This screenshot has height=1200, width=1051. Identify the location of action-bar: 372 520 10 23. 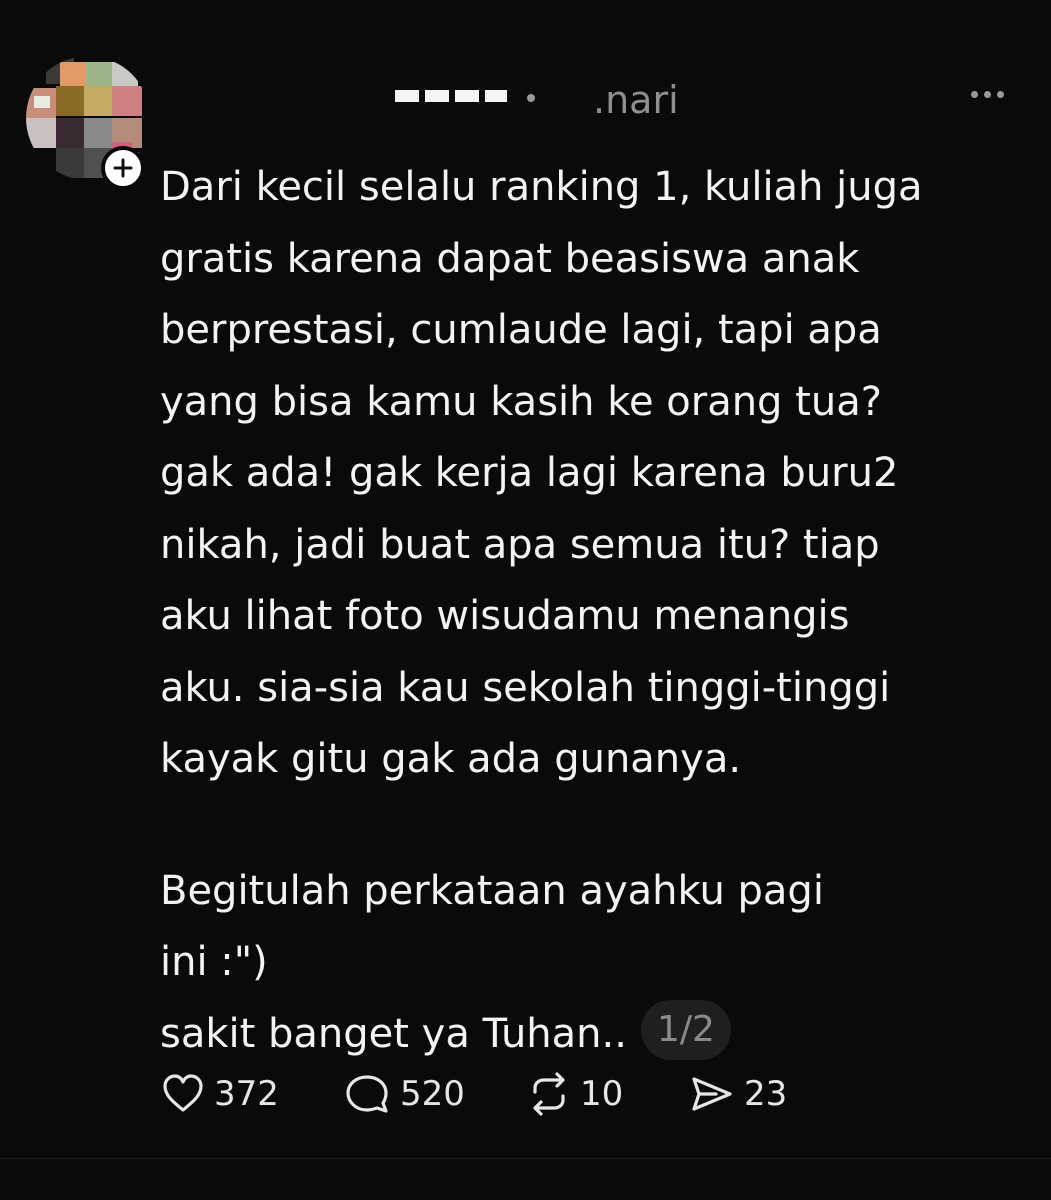
(540, 1094).